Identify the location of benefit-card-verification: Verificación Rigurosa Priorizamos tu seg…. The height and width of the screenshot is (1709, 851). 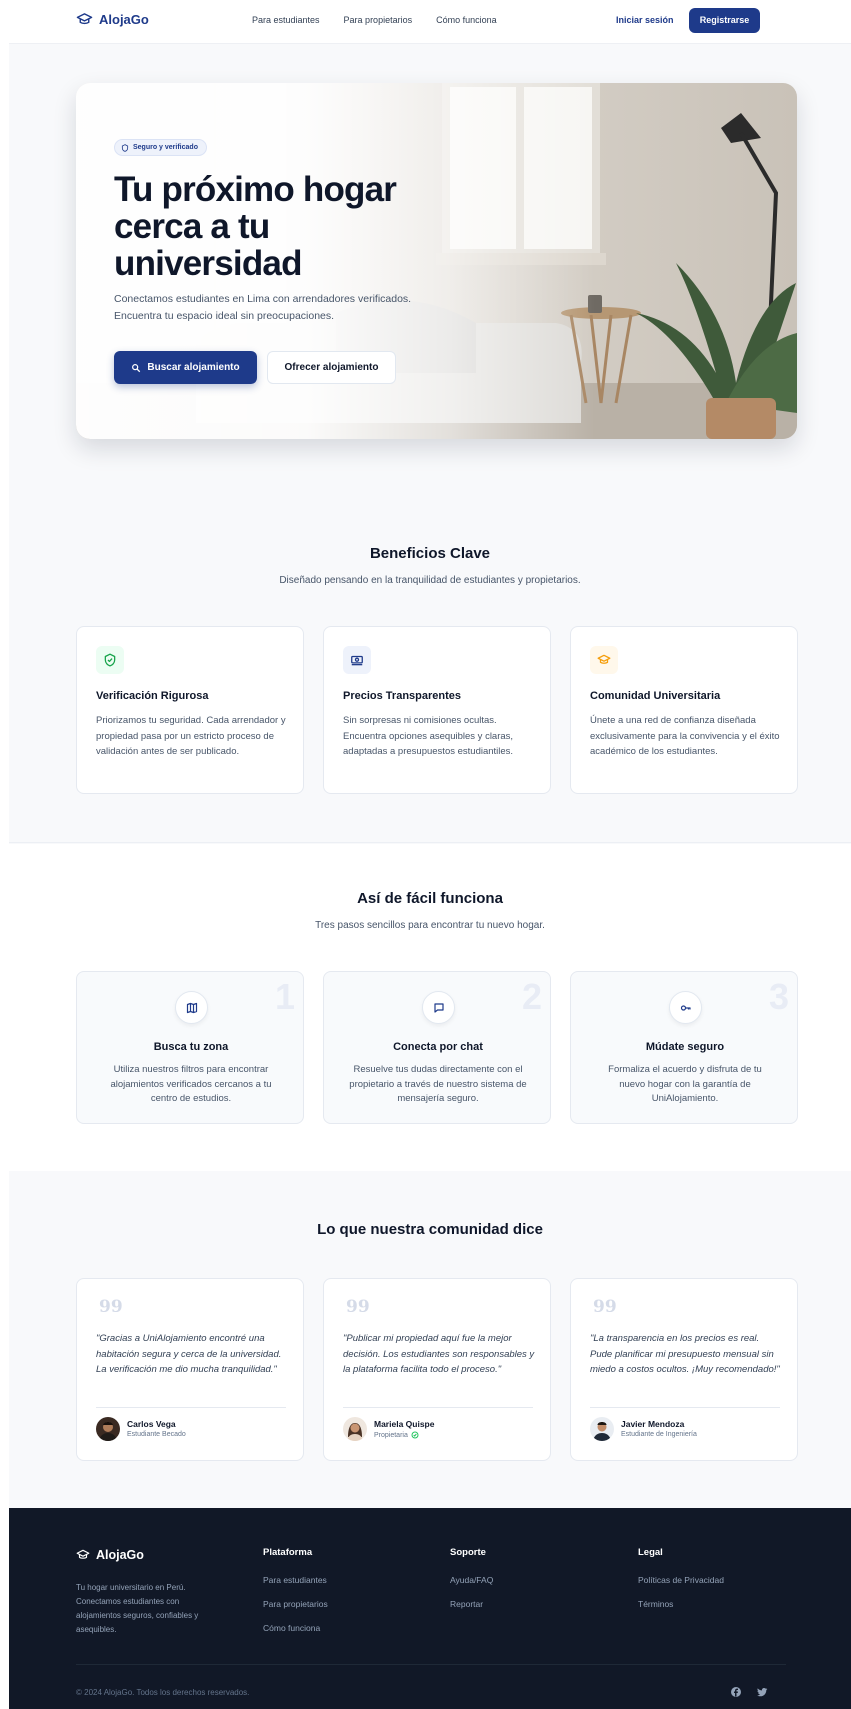
(190, 710).